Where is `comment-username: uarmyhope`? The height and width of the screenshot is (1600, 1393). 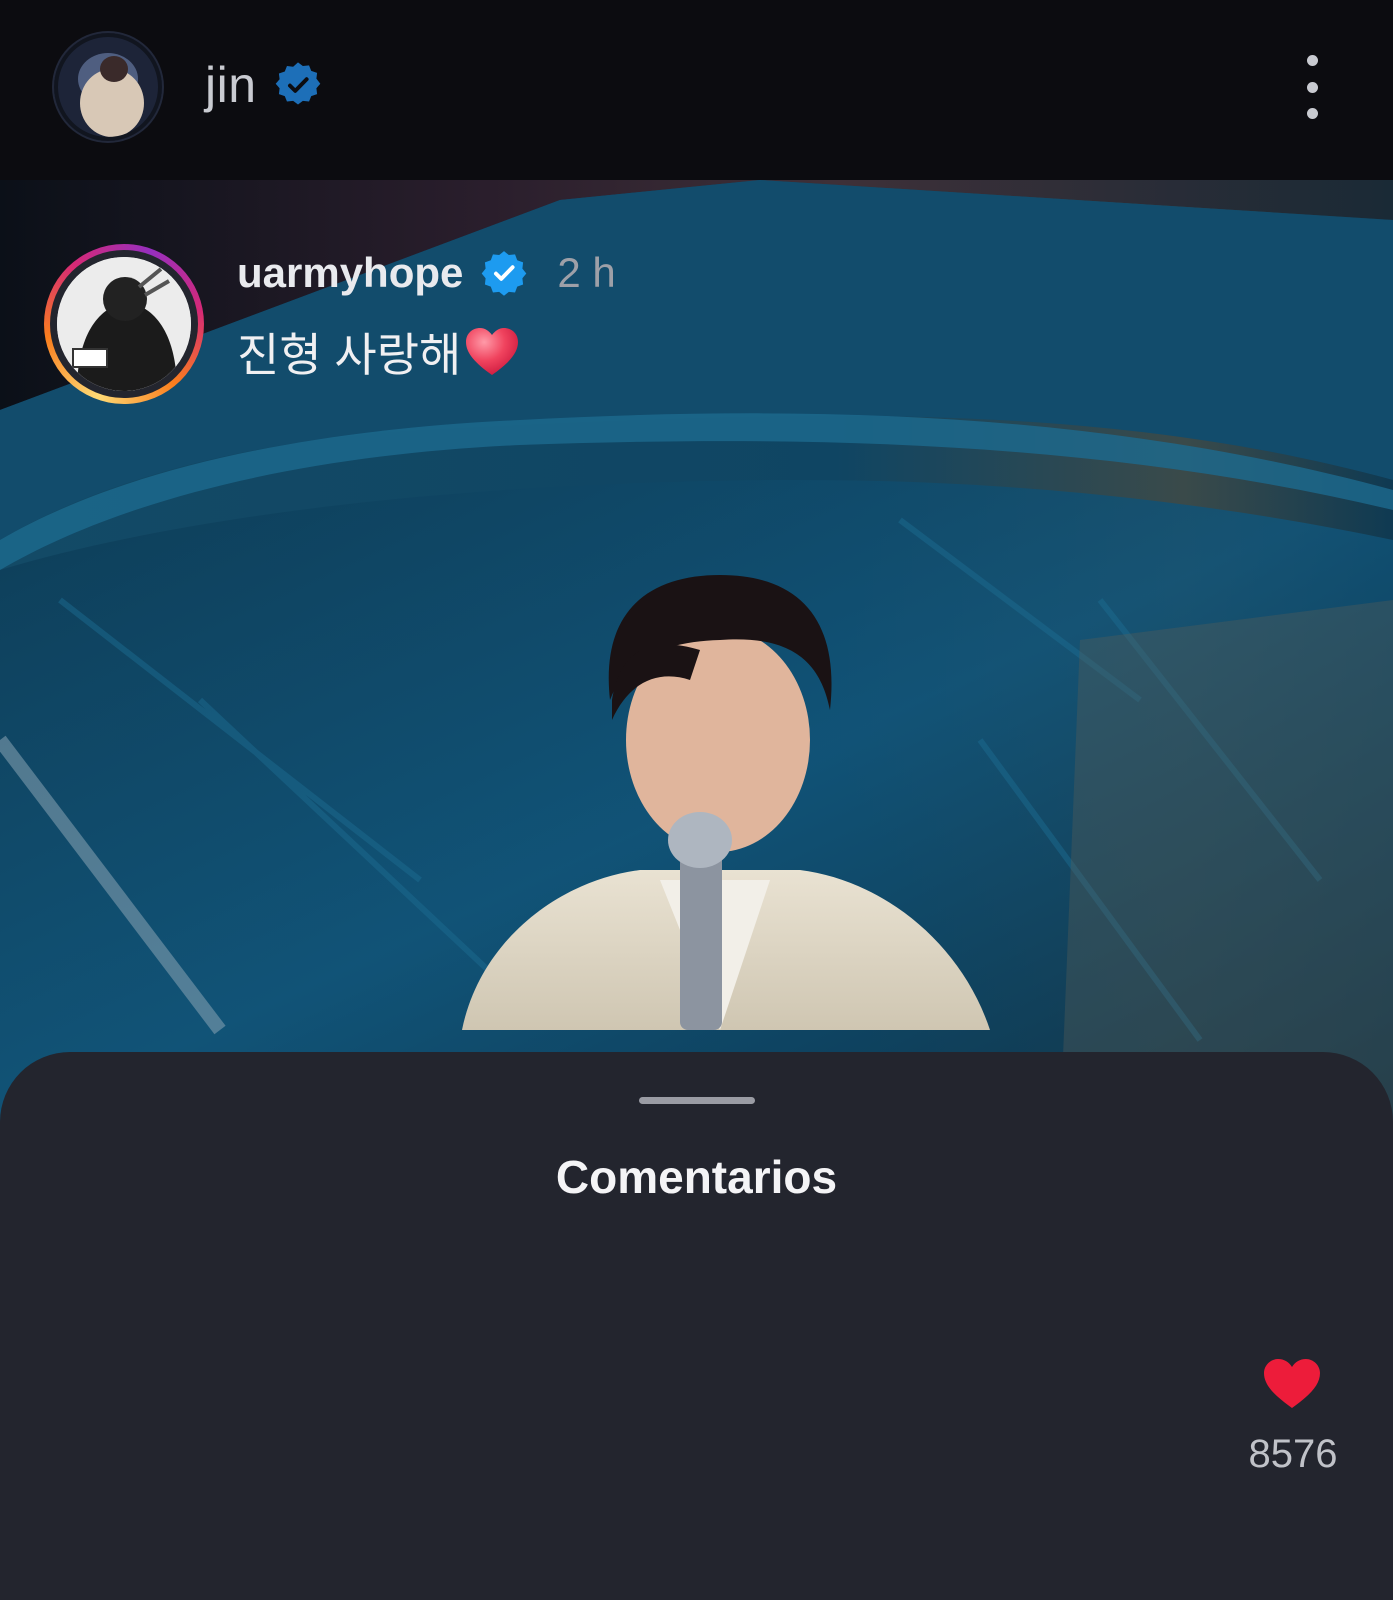
comment-username: uarmyhope is located at coordinates (350, 273).